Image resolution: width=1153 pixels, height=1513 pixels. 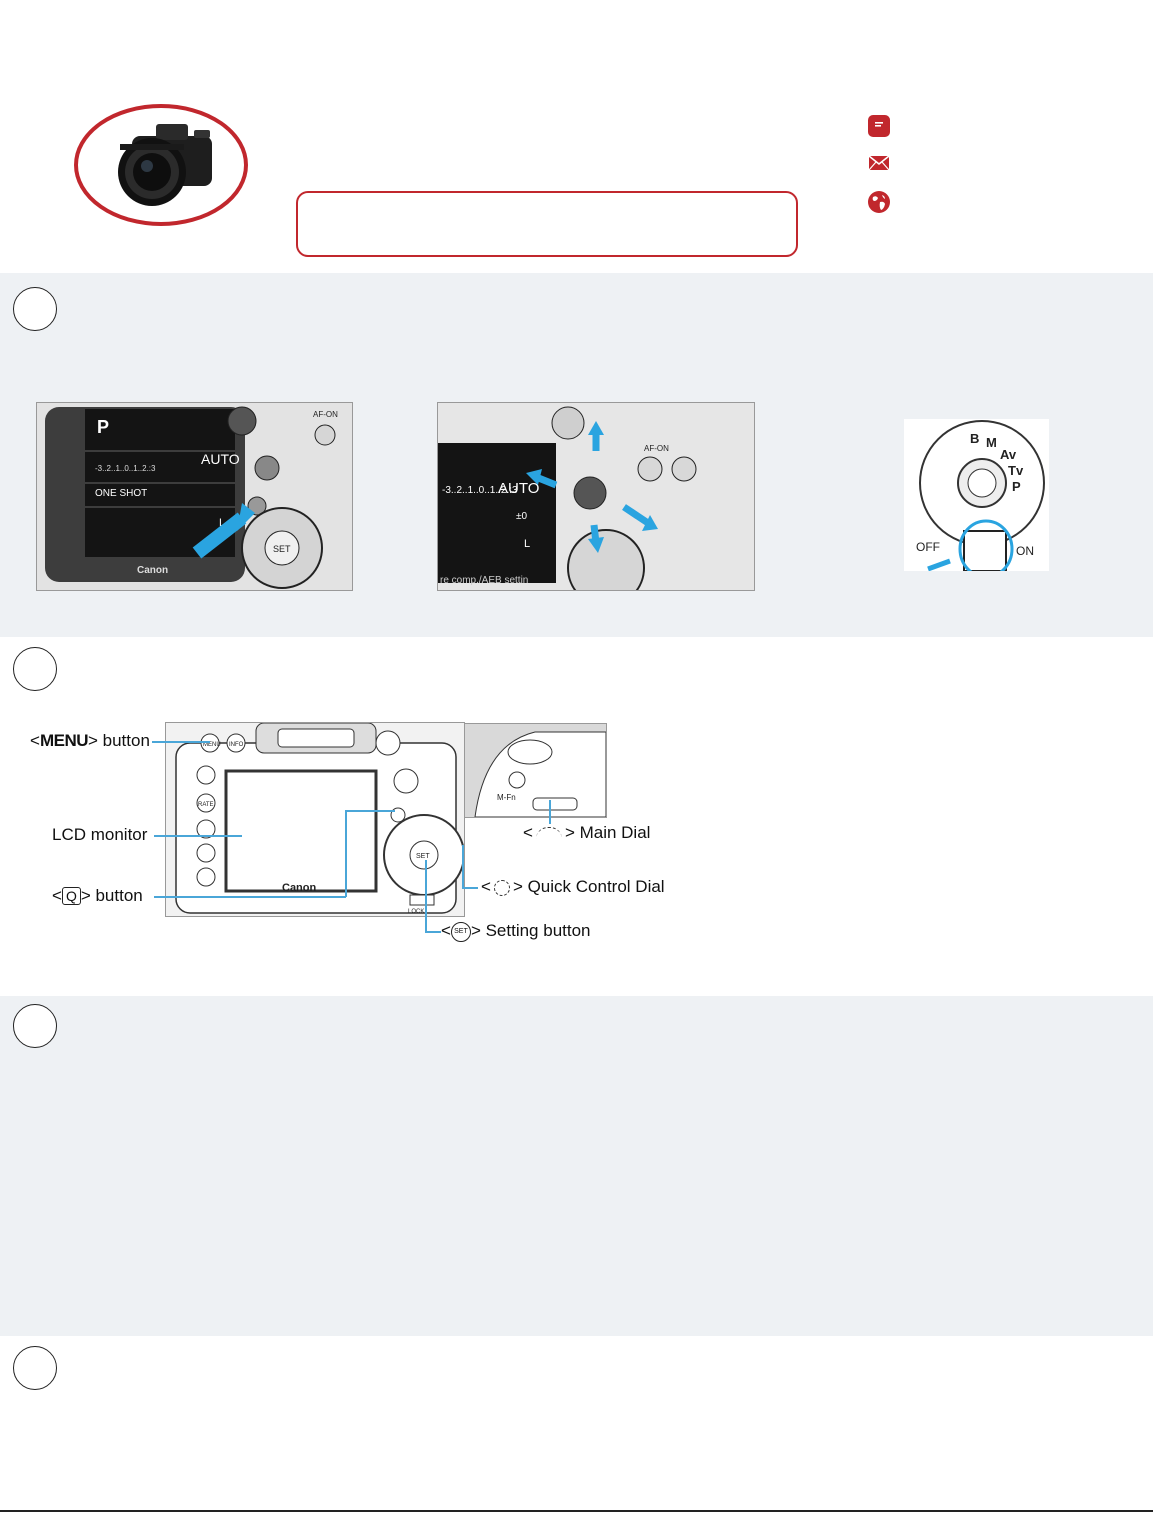 What do you see at coordinates (57, 895) in the screenshot?
I see `q-callout-prefix: <` at bounding box center [57, 895].